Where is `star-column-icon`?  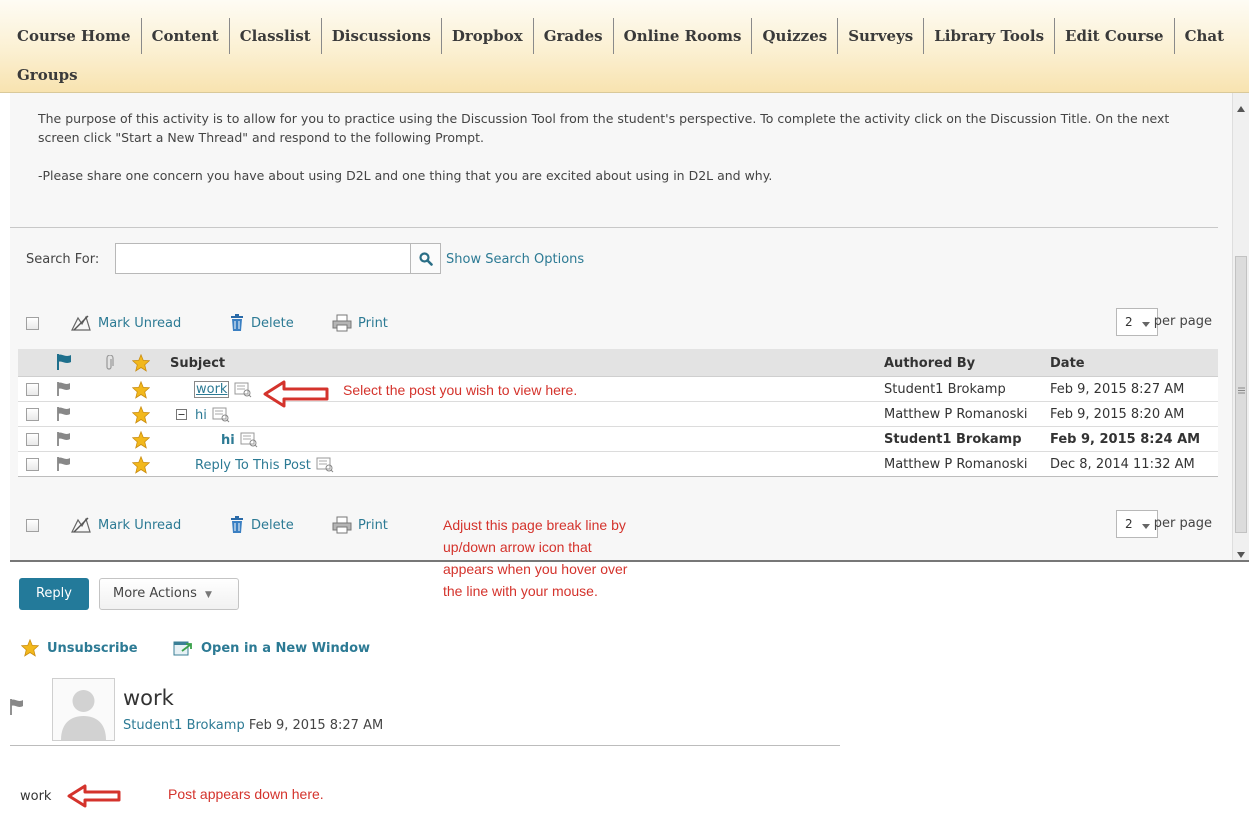
star-column-icon is located at coordinates (141, 364).